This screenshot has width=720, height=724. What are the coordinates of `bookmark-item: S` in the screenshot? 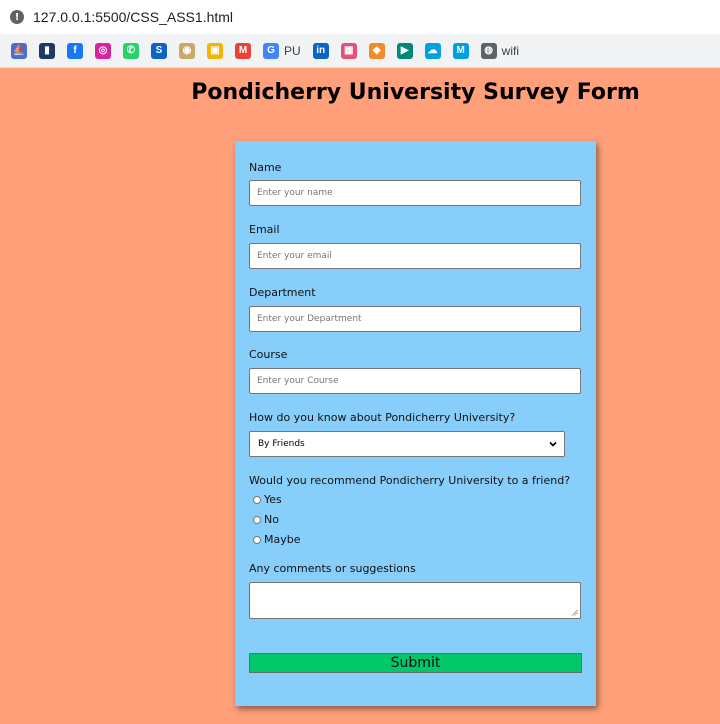 It's located at (159, 51).